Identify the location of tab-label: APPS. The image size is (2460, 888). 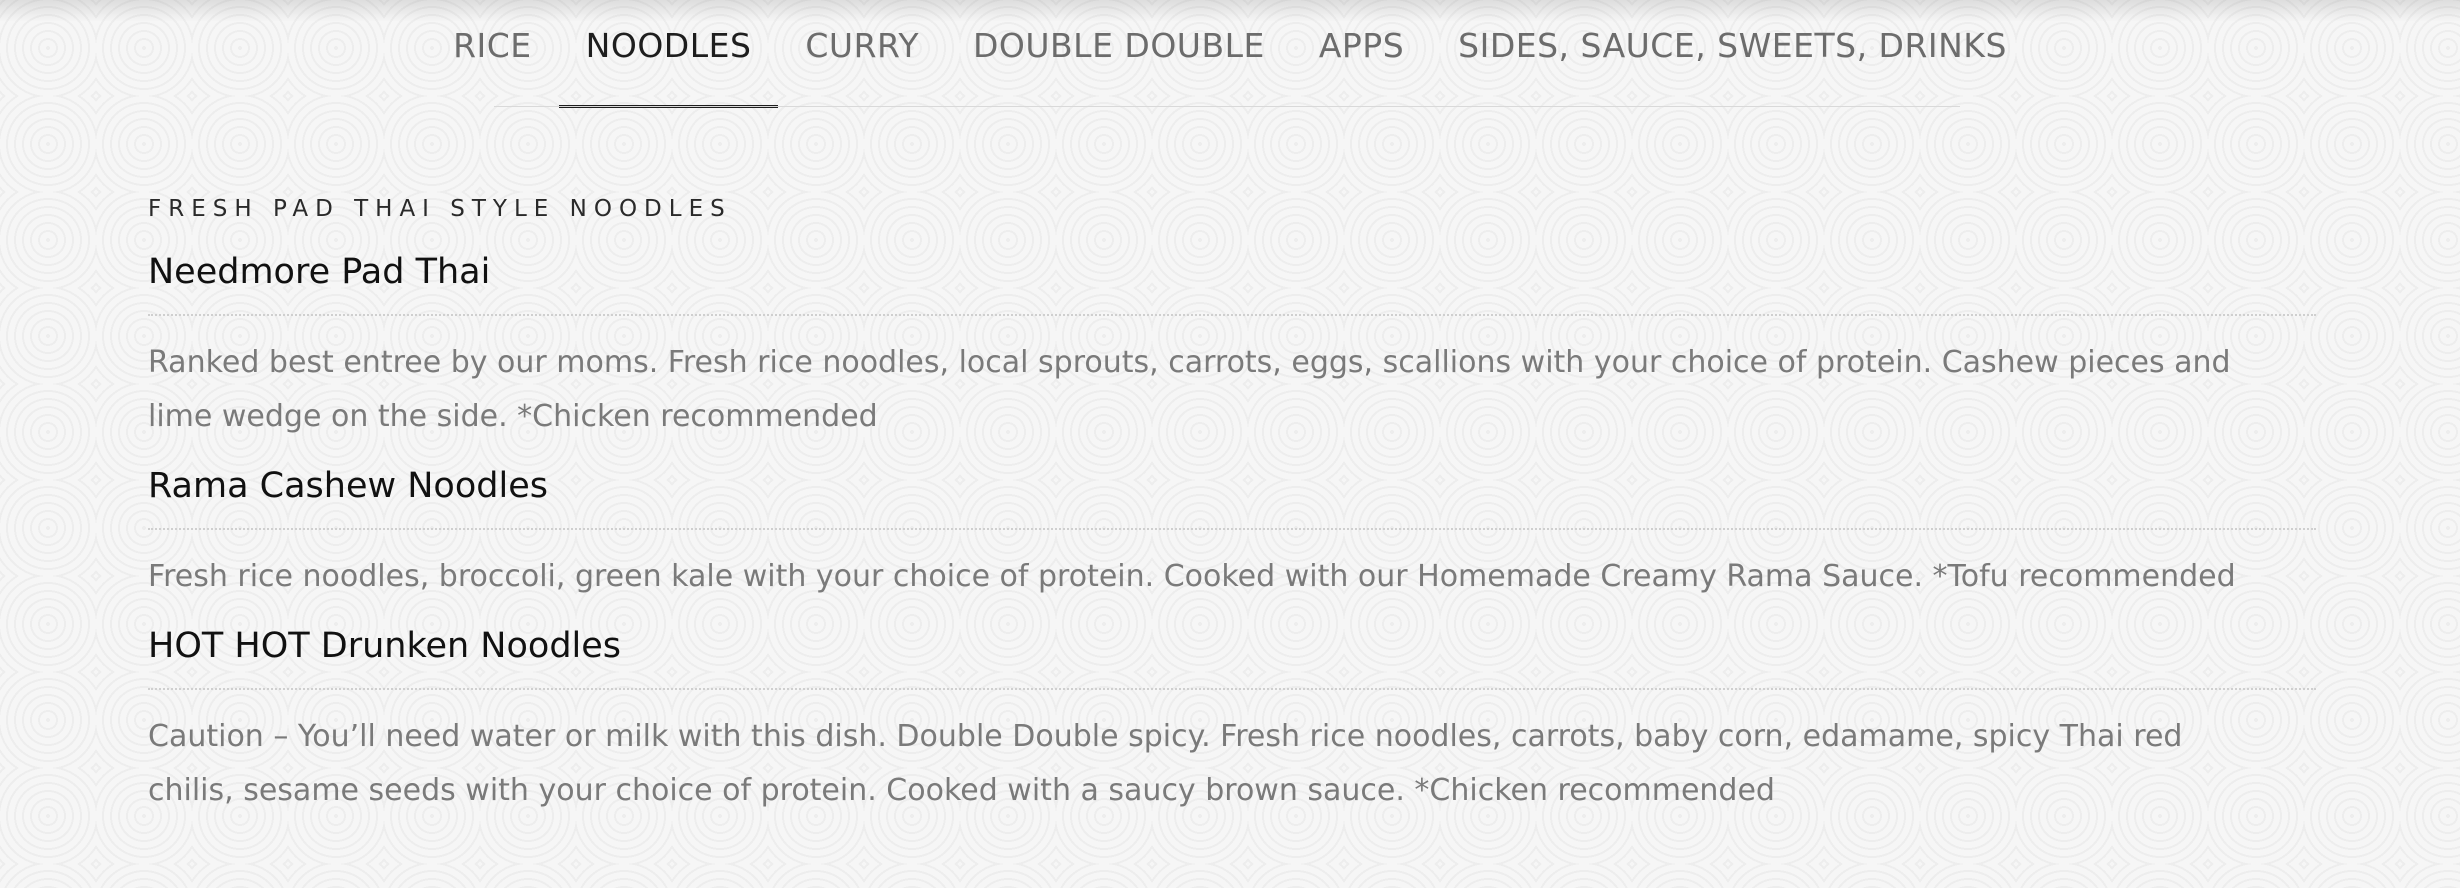
(1361, 45).